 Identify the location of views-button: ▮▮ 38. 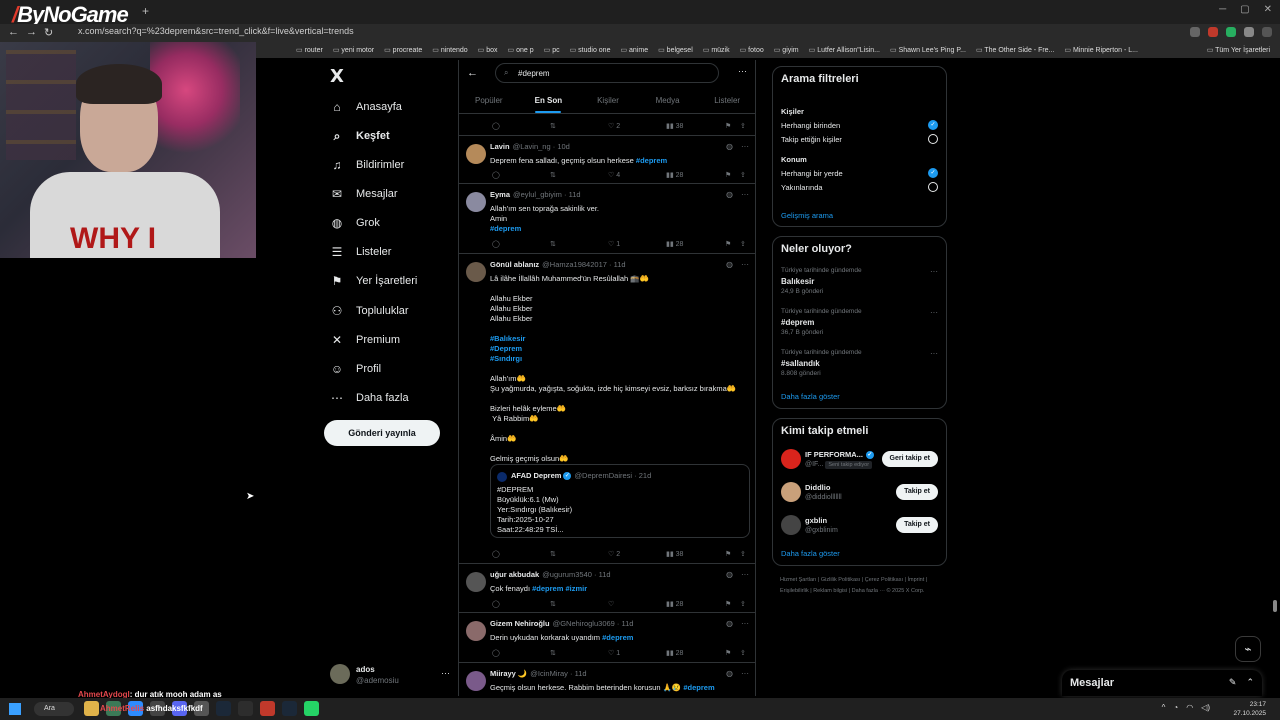
(674, 554).